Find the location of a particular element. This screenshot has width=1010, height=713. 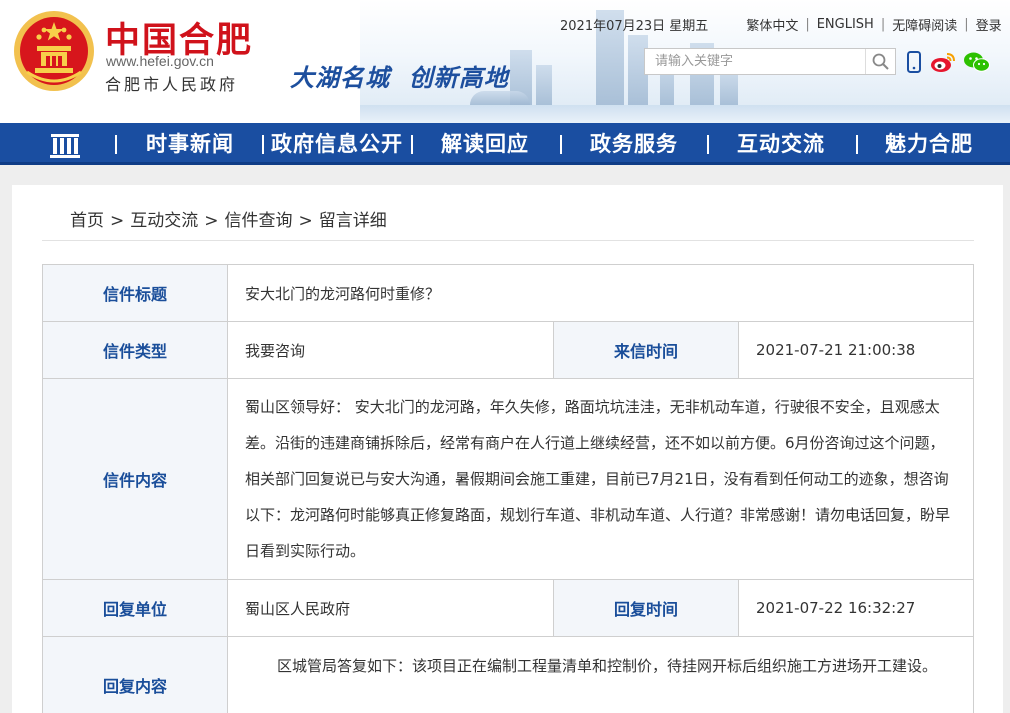

traditional-chinese-link: 繁体中文 is located at coordinates (772, 24).